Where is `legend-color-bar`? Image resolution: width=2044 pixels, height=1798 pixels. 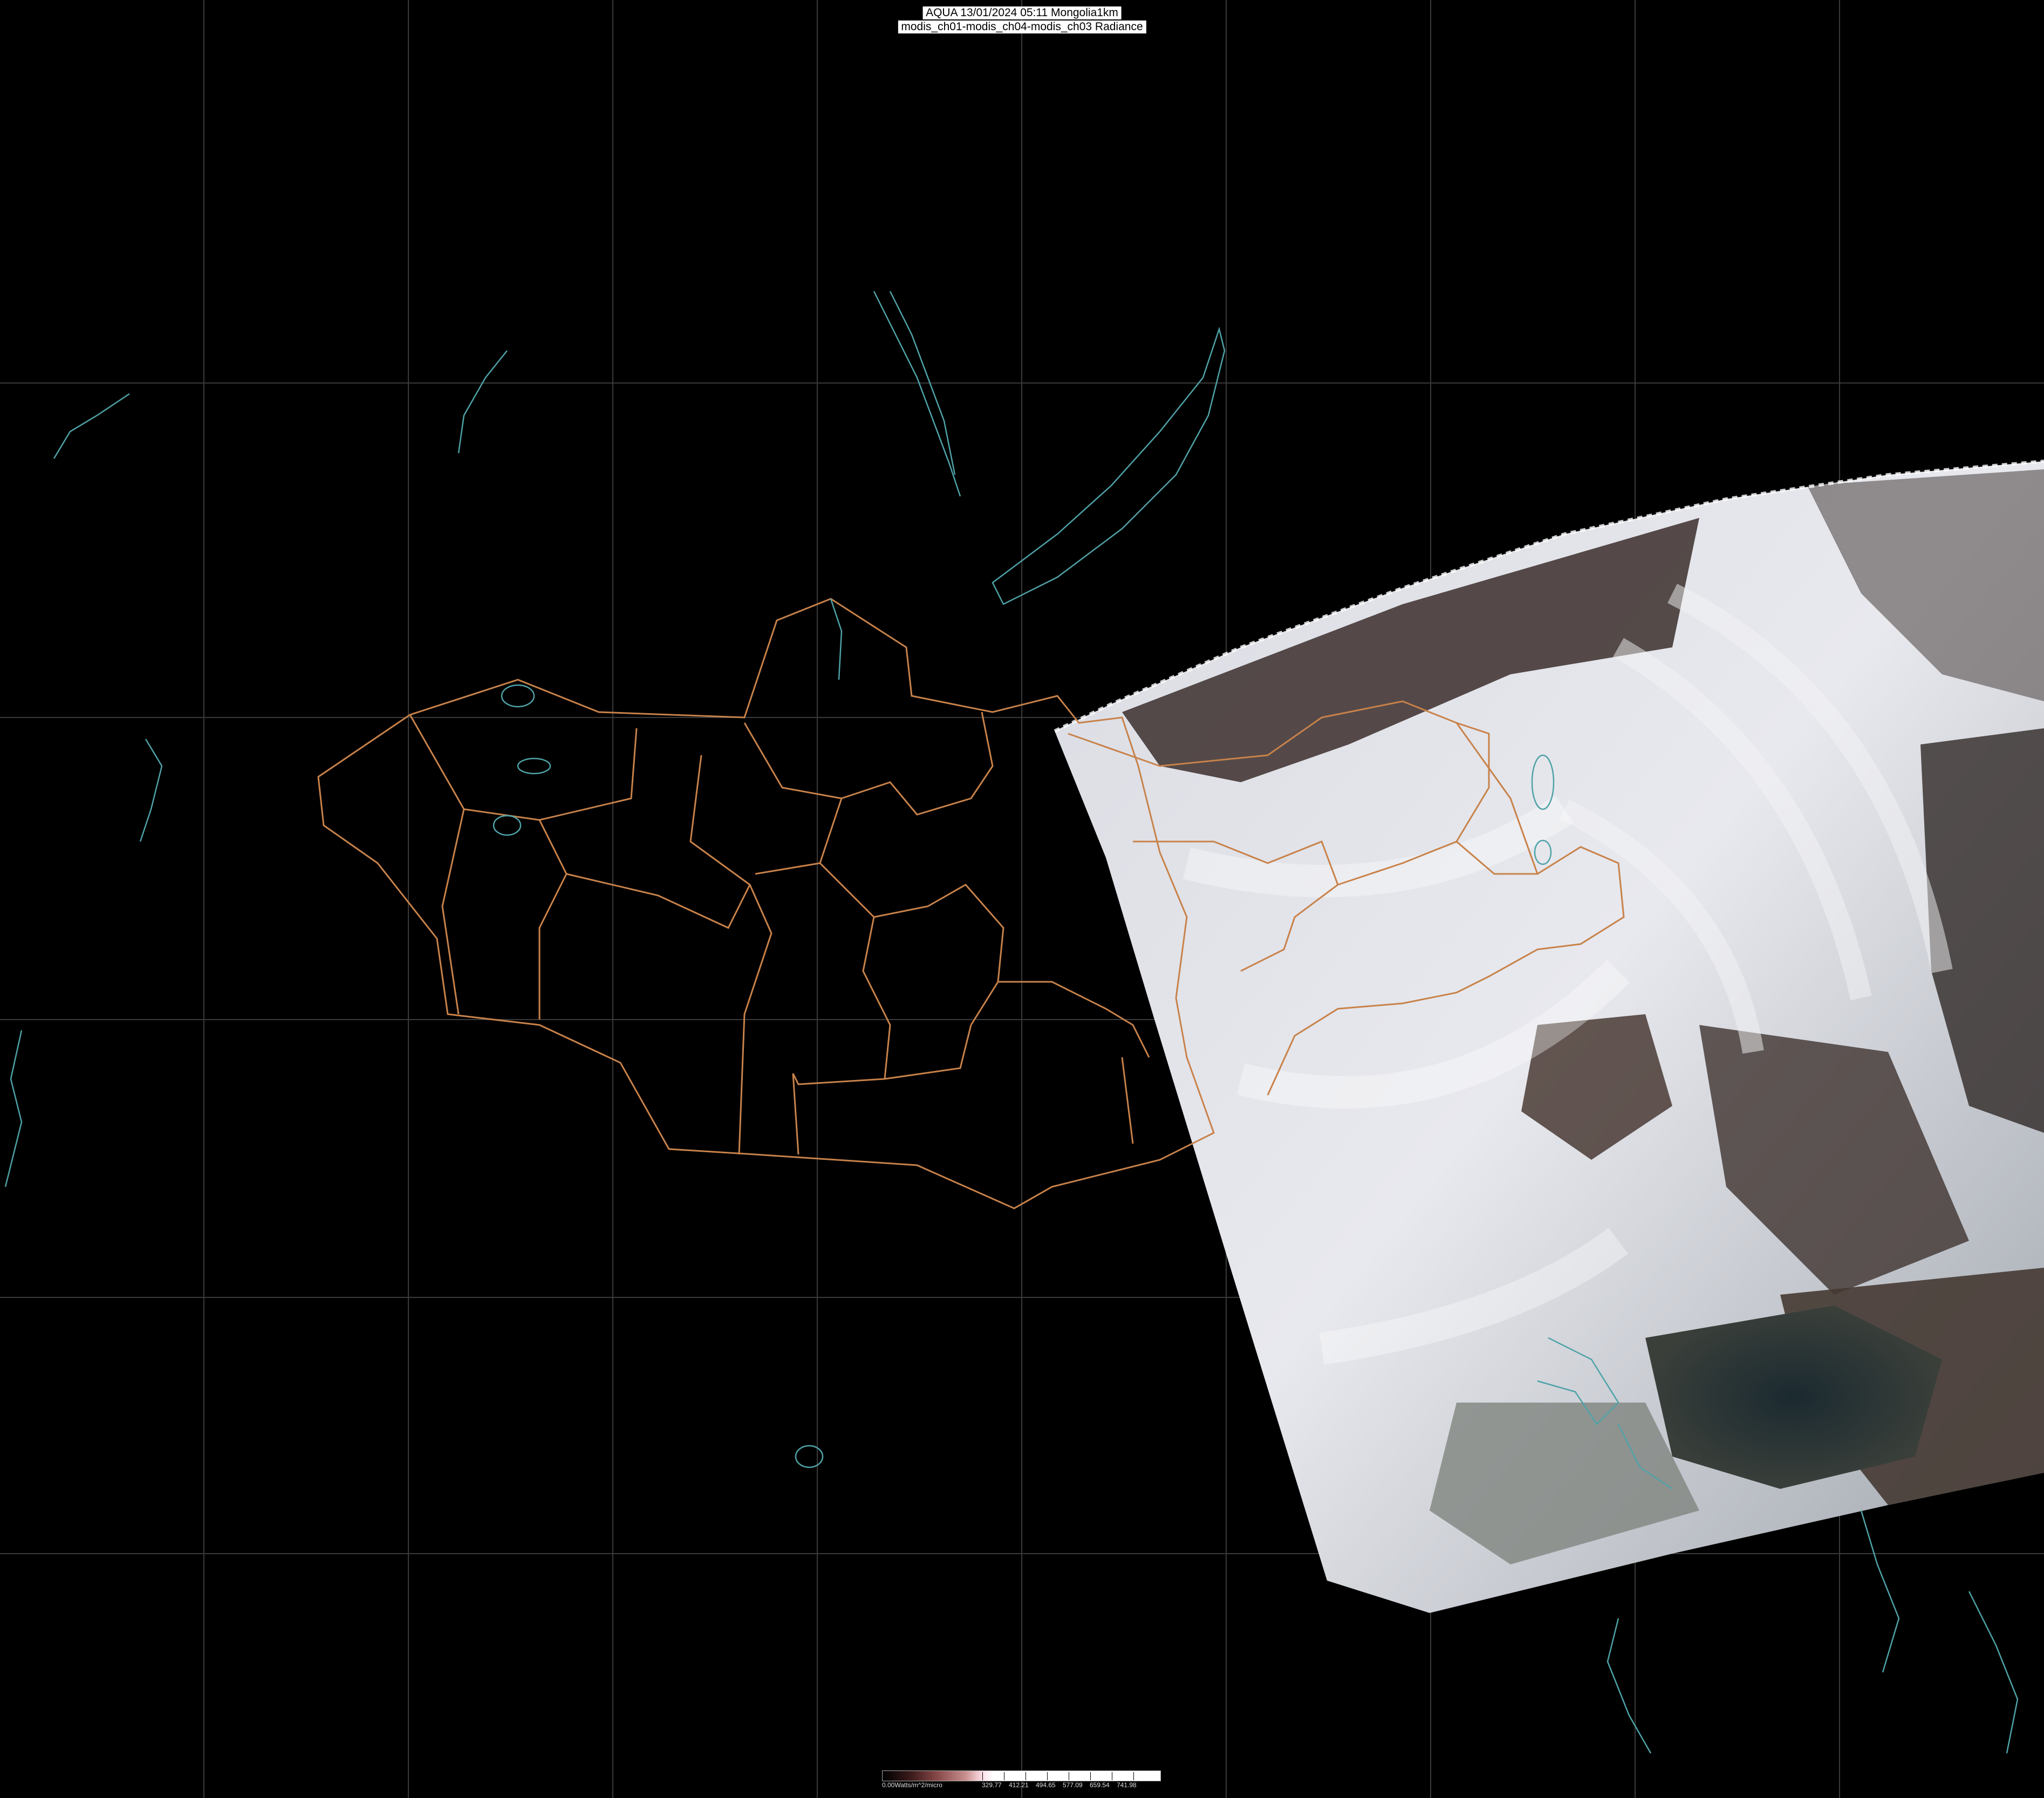 legend-color-bar is located at coordinates (1021, 1776).